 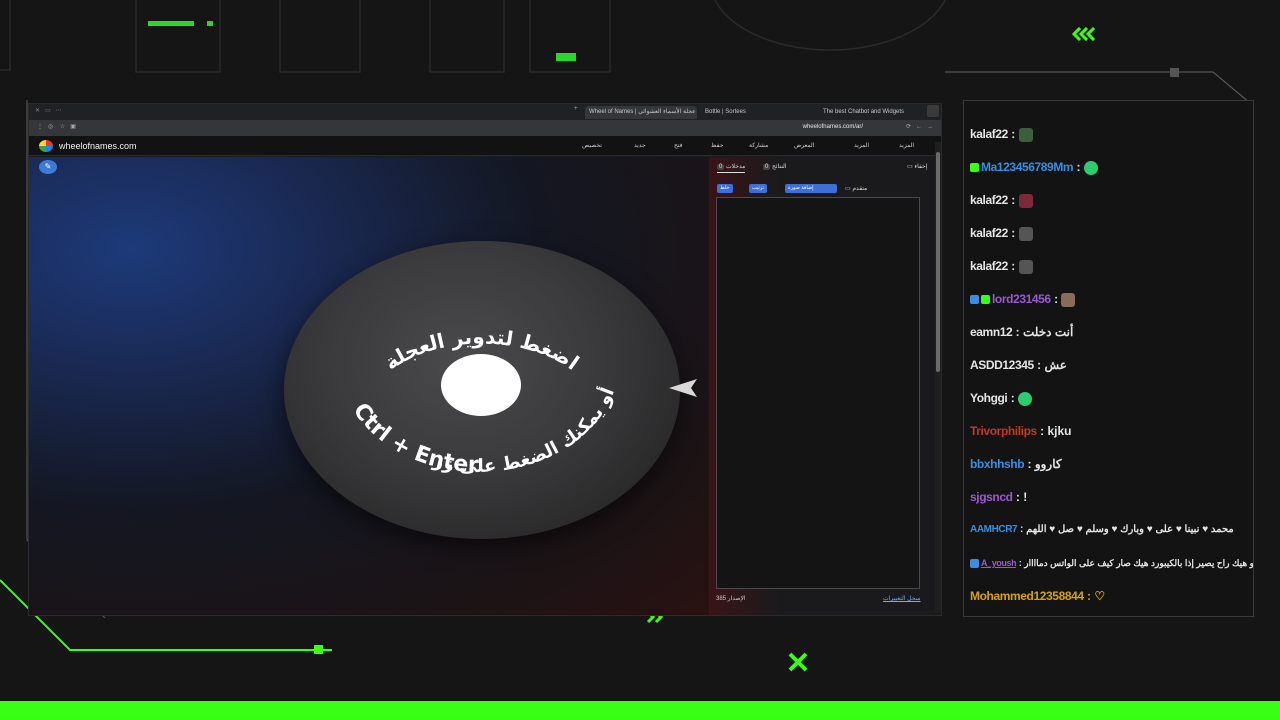 What do you see at coordinates (804, 145) in the screenshot?
I see `nav-gallery: المعرض` at bounding box center [804, 145].